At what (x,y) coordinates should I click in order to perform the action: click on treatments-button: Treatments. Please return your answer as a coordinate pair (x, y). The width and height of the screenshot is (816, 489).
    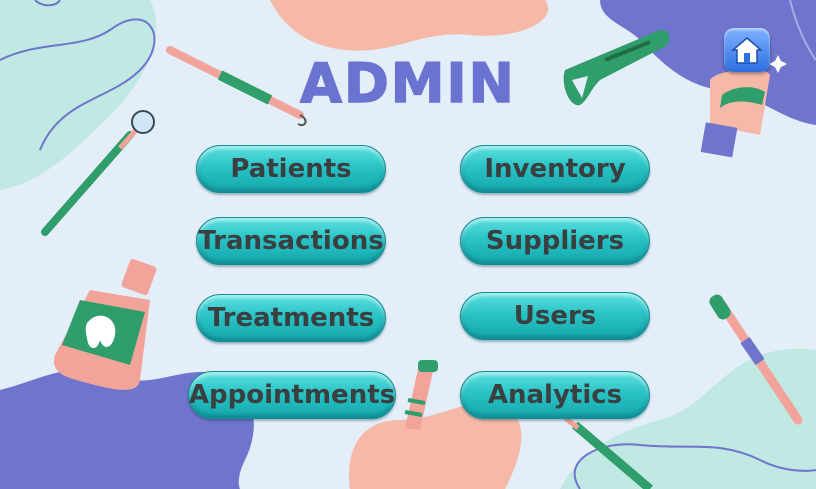
    Looking at the image, I should click on (291, 318).